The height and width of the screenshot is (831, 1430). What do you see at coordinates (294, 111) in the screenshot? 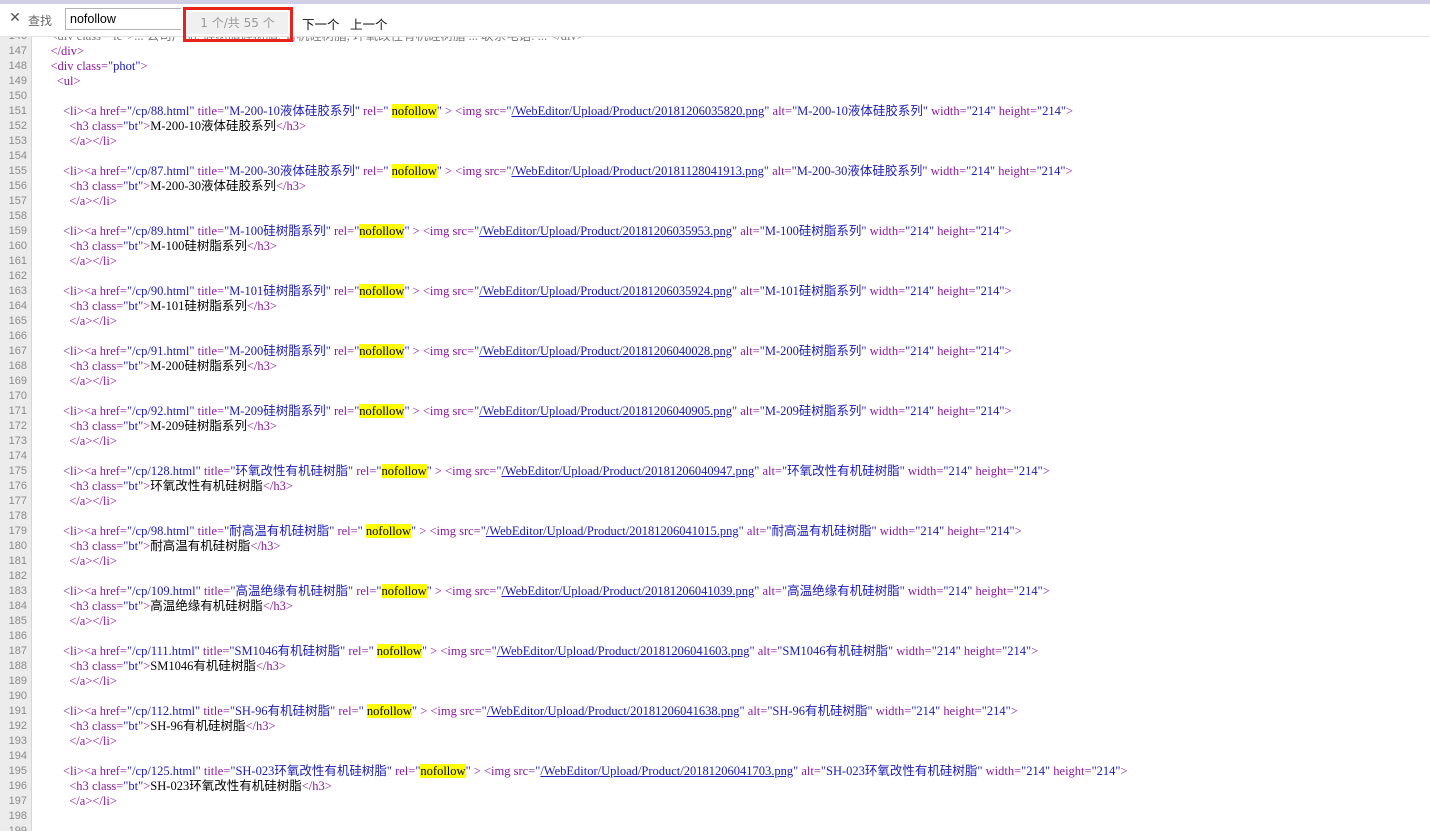
I see `code-token: "M-200-10液体硅胶系列"` at bounding box center [294, 111].